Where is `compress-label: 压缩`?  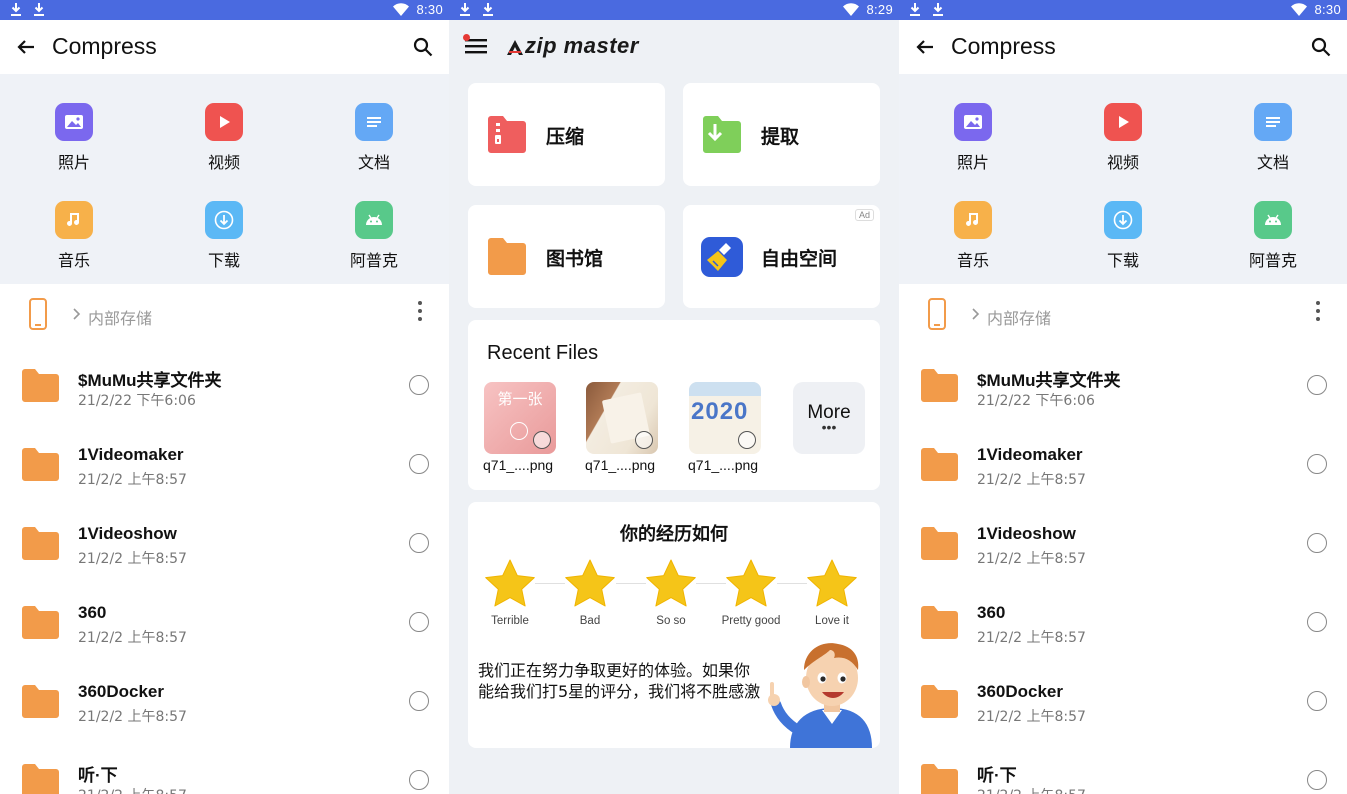 compress-label: 压缩 is located at coordinates (565, 137).